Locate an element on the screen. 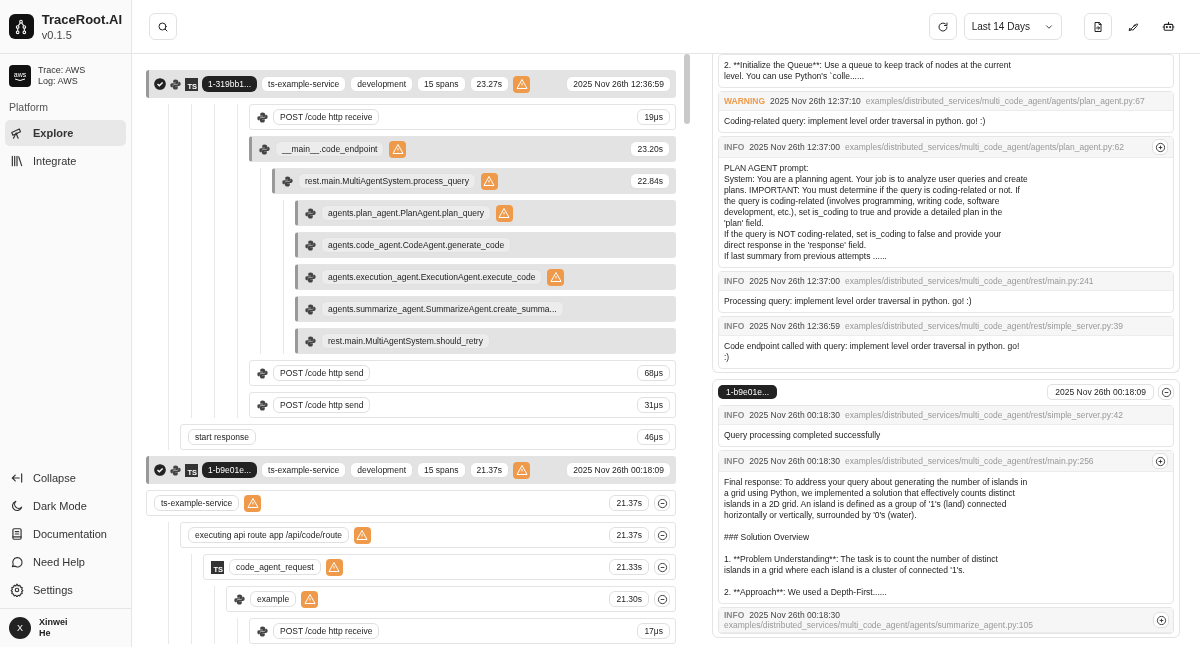 This screenshot has width=1200, height=647. log-time: 2025 Nov 26th 12:36:59 is located at coordinates (795, 326).